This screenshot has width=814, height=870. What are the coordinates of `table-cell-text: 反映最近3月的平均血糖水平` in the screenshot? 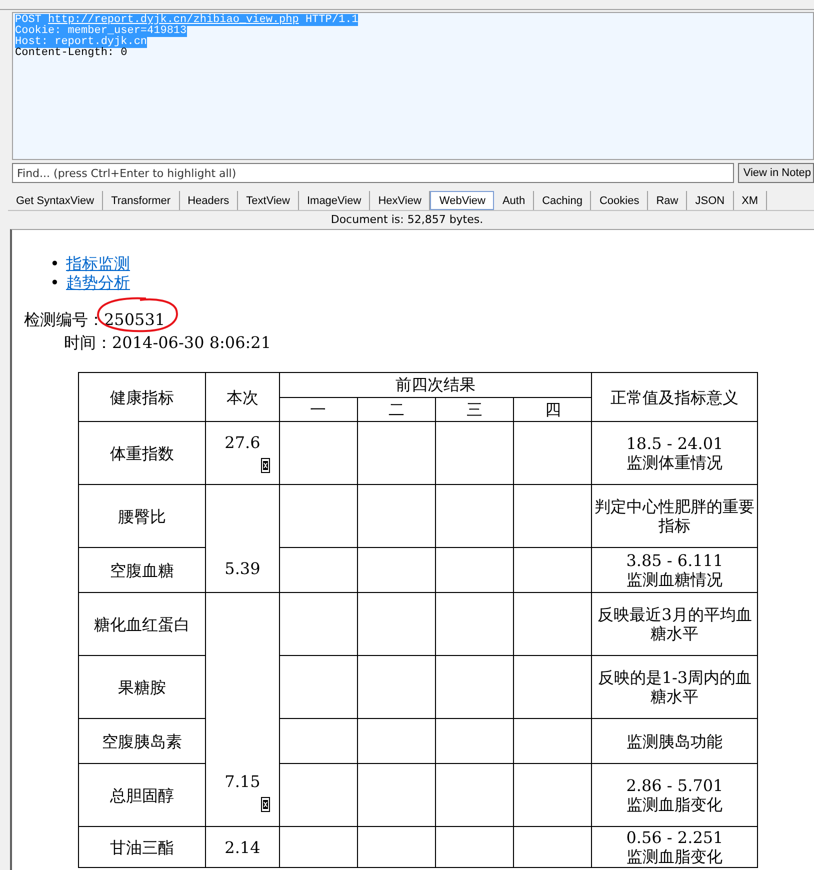 It's located at (674, 624).